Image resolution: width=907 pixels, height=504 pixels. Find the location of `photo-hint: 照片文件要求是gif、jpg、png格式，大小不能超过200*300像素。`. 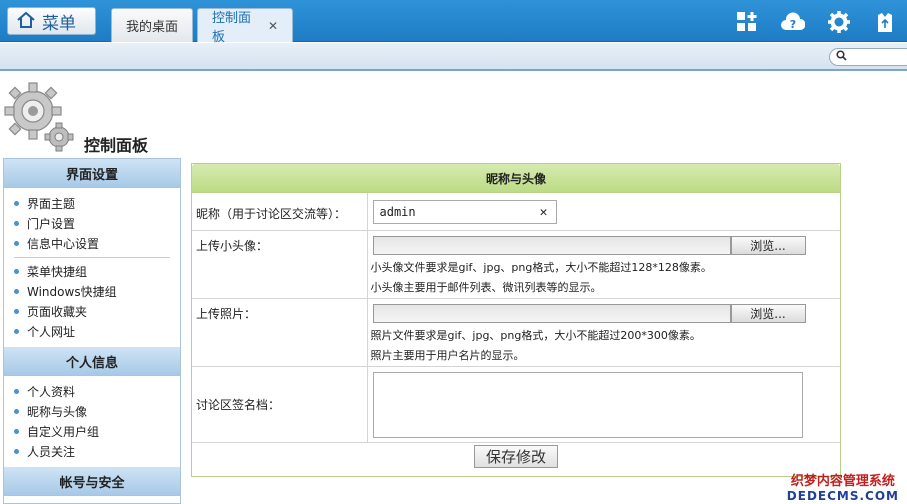

photo-hint: 照片文件要求是gif、jpg、png格式，大小不能超过200*300像素。 is located at coordinates (535, 335).